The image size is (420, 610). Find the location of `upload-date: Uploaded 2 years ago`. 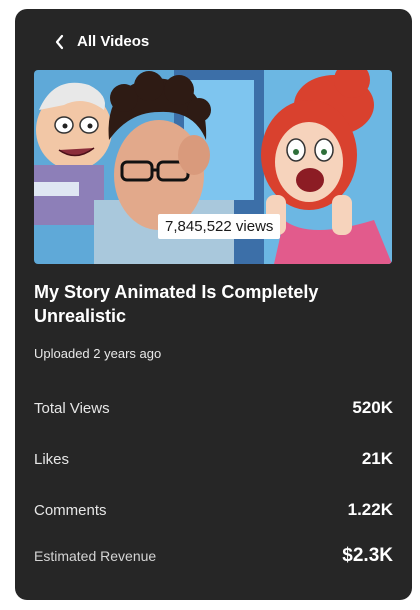

upload-date: Uploaded 2 years ago is located at coordinates (98, 353).